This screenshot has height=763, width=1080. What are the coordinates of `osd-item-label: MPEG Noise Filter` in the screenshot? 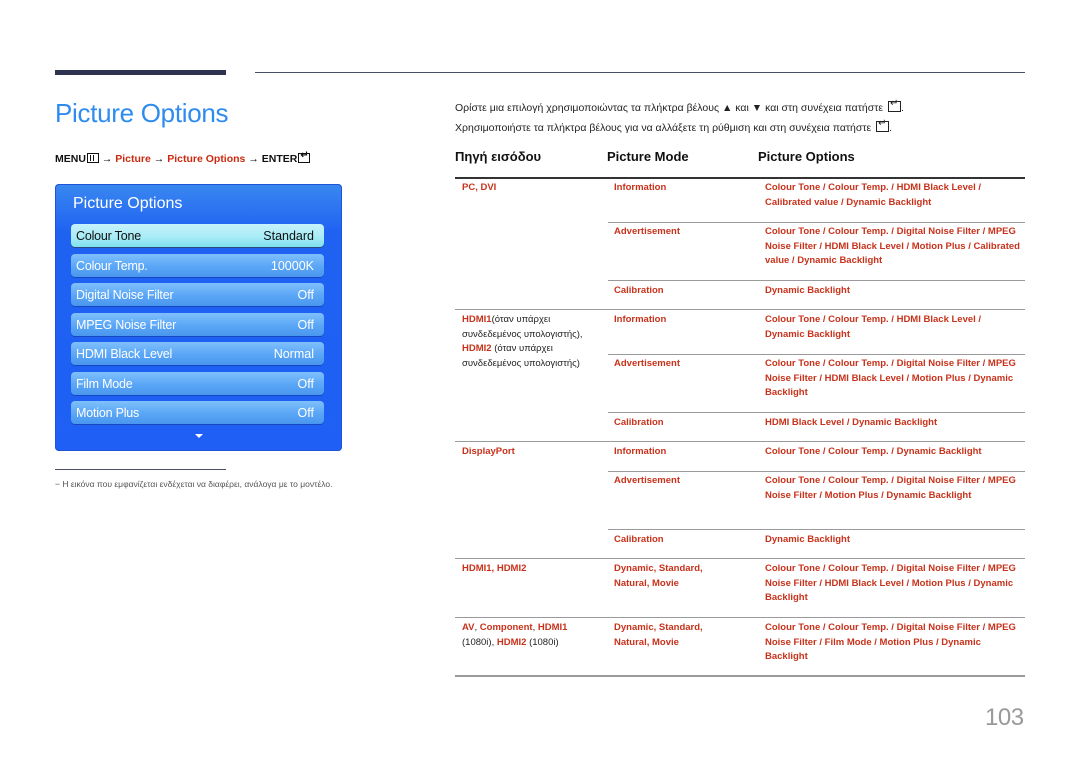 It's located at (126, 324).